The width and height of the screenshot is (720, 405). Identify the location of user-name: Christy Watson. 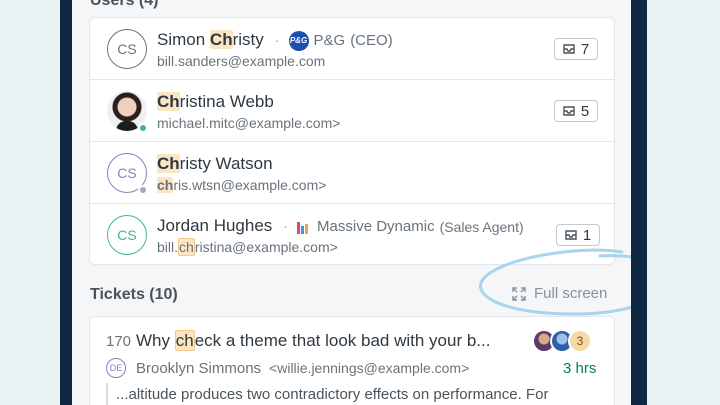
(215, 164).